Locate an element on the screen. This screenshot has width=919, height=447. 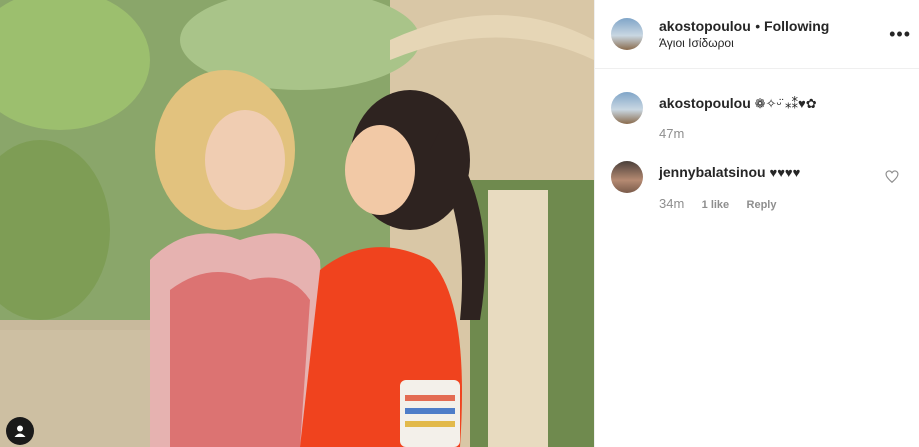
comment-username: jennybalatsinou is located at coordinates (712, 172).